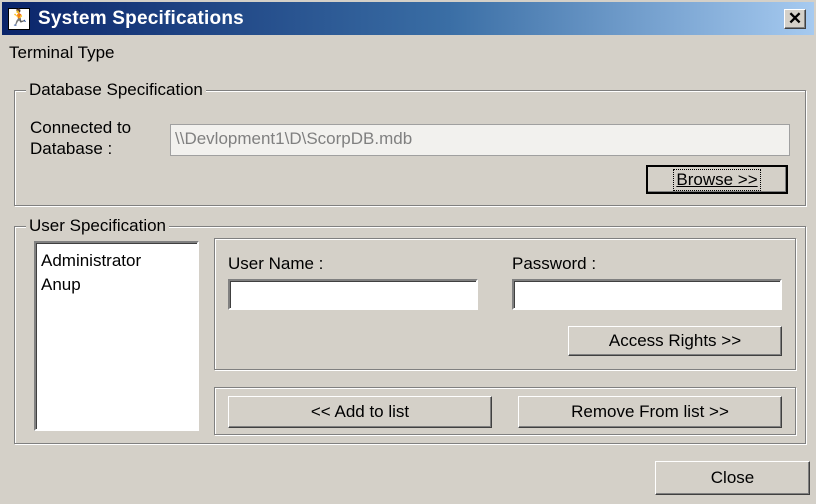  Describe the element at coordinates (141, 18) in the screenshot. I see `window-title: System Specifications` at that location.